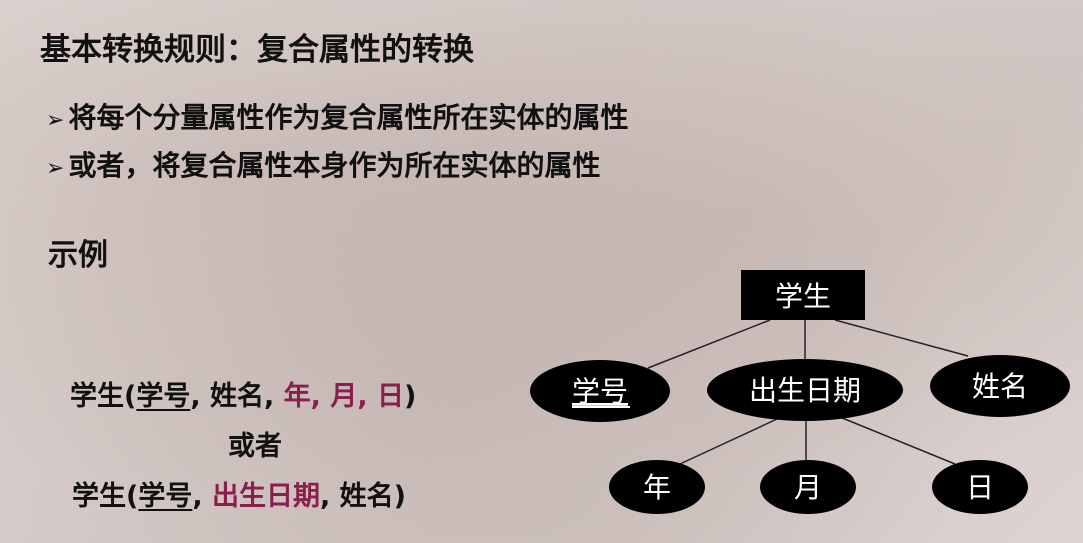 The height and width of the screenshot is (543, 1083). Describe the element at coordinates (980, 487) in the screenshot. I see `sub-attribute-label: 日` at that location.